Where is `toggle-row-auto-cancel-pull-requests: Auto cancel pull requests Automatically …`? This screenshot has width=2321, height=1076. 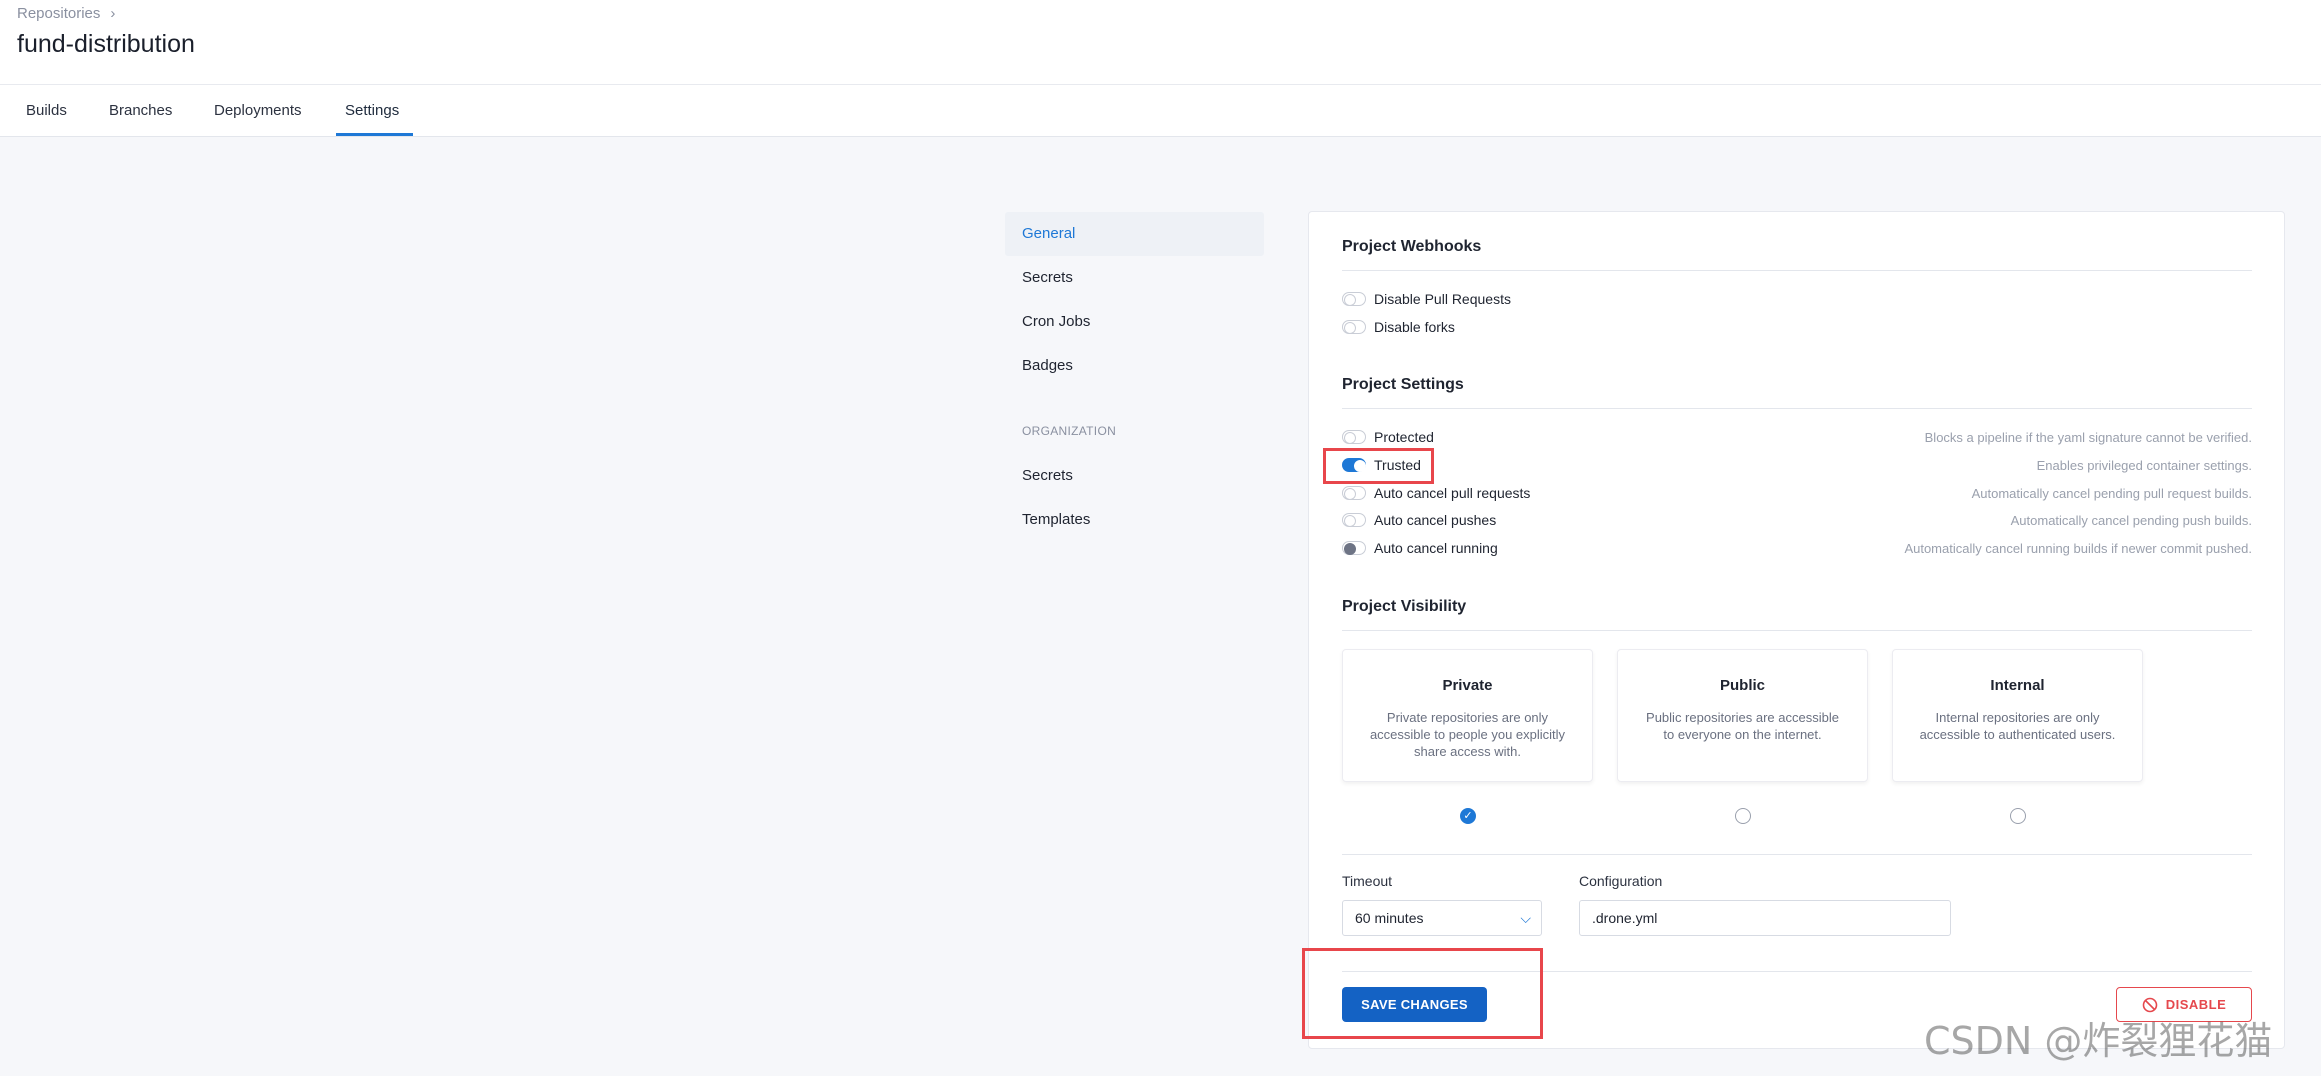
toggle-row-auto-cancel-pull-requests: Auto cancel pull requests Automatically … is located at coordinates (1797, 493).